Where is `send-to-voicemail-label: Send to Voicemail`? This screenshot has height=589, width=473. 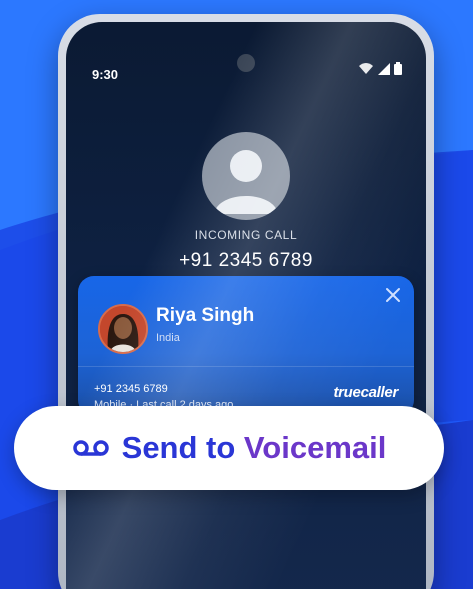 send-to-voicemail-label: Send to Voicemail is located at coordinates (254, 448).